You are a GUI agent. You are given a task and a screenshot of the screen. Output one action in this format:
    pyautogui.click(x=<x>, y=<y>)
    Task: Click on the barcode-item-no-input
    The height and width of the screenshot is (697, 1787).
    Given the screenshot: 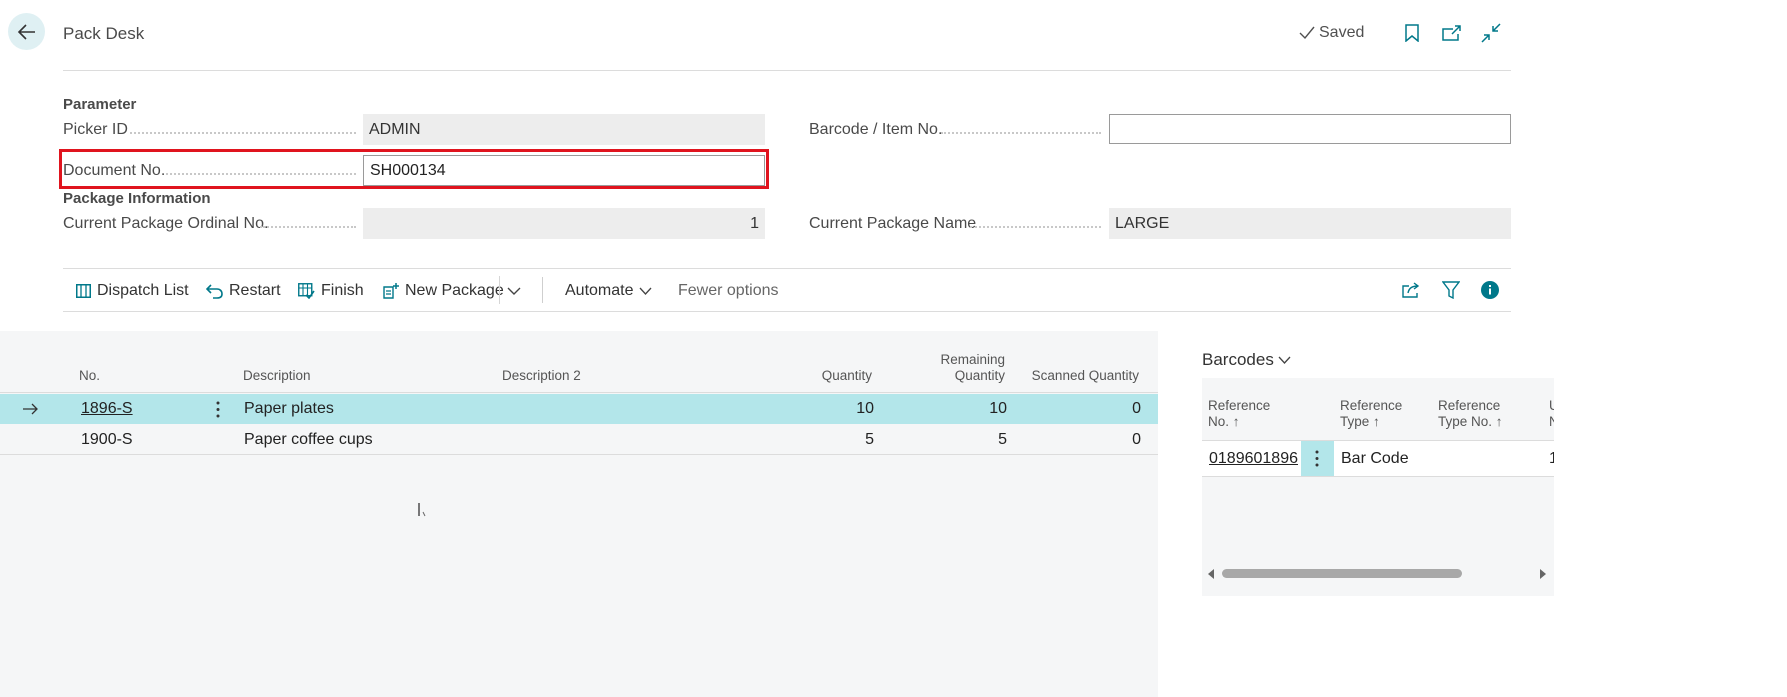 What is the action you would take?
    pyautogui.click(x=1310, y=129)
    